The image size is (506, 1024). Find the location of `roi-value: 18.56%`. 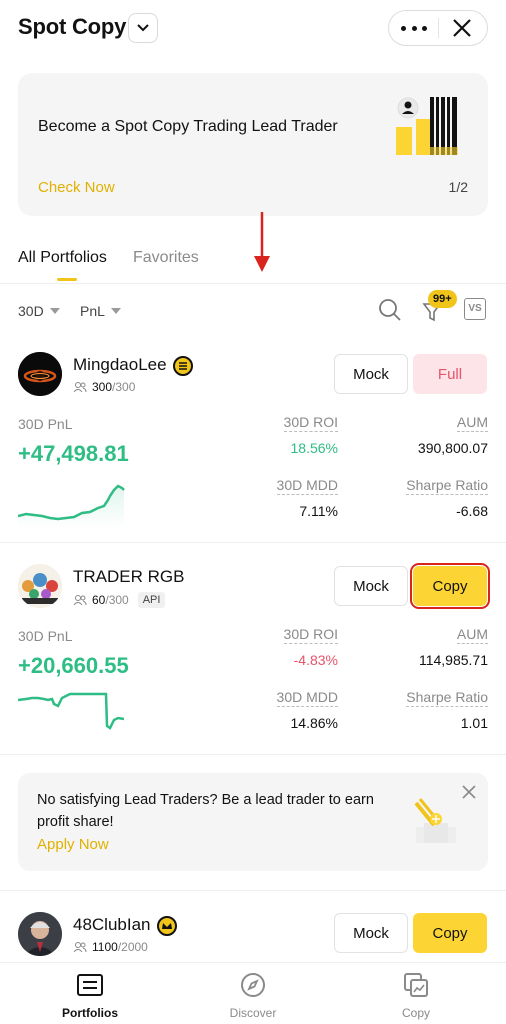

roi-value: 18.56% is located at coordinates (314, 448).